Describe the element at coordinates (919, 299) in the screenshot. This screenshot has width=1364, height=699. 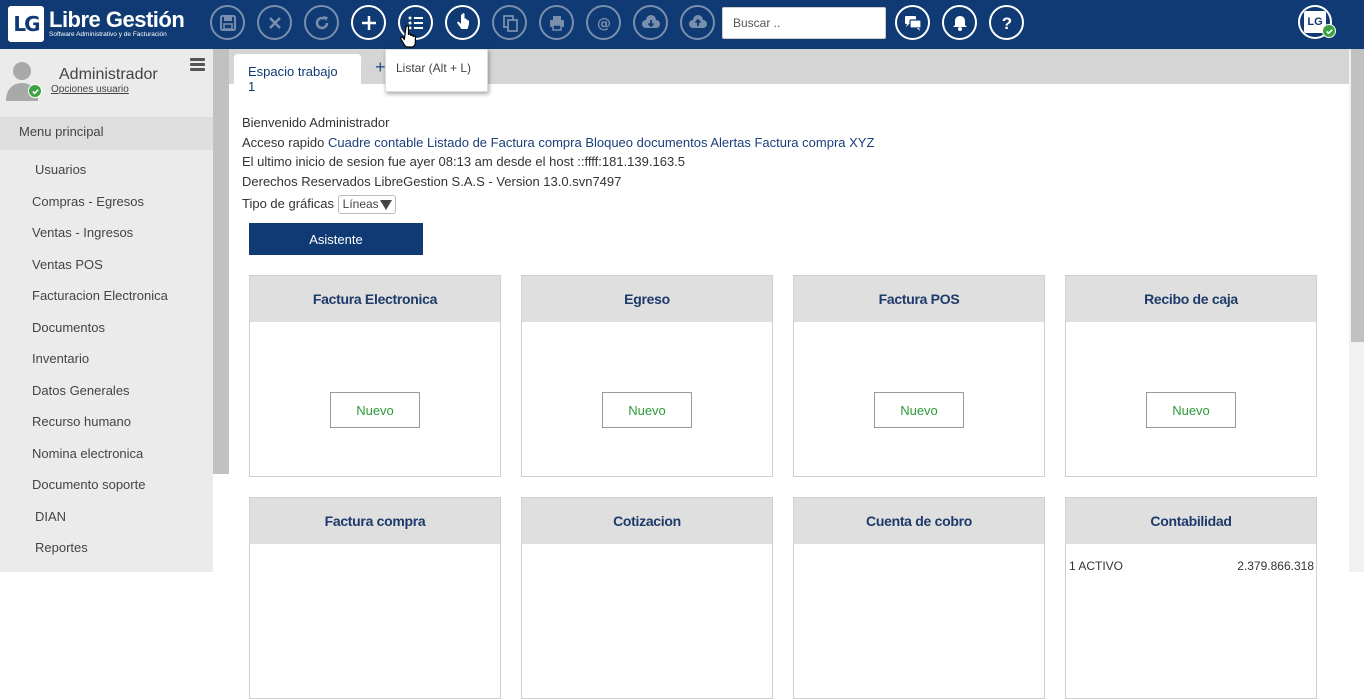
I see `card-title: Factura POS` at that location.